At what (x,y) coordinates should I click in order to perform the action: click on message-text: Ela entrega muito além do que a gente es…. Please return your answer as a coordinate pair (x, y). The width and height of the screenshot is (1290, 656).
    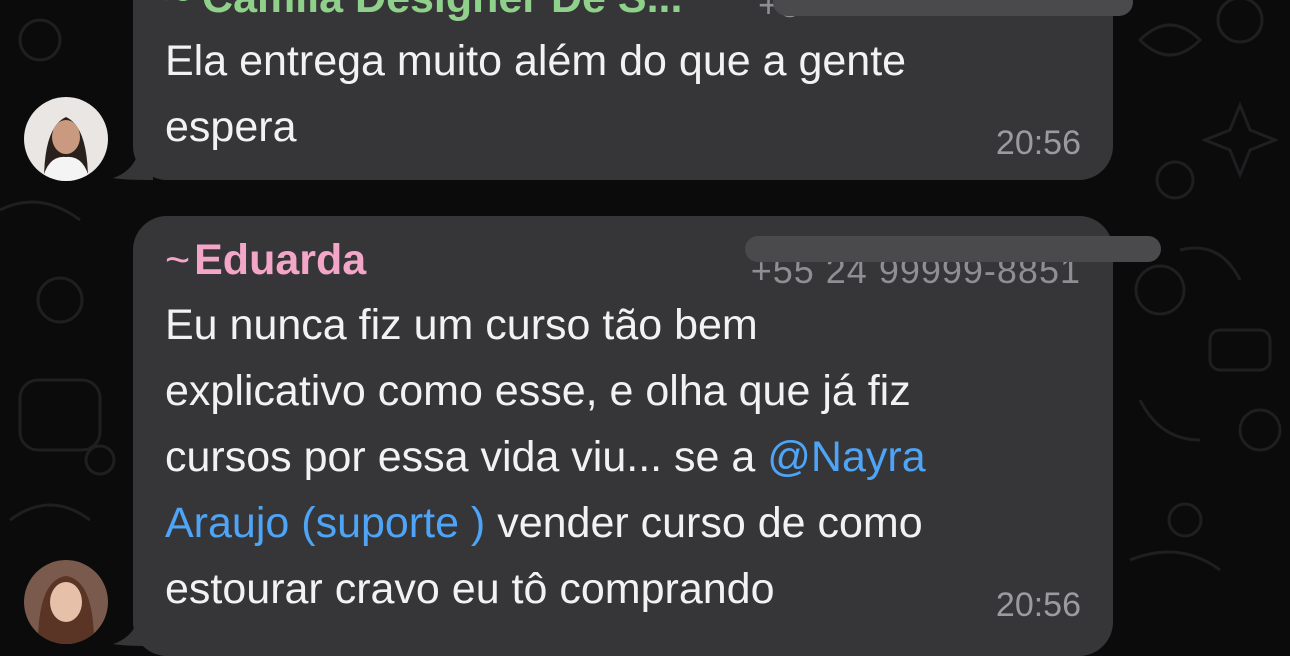
    Looking at the image, I should click on (535, 94).